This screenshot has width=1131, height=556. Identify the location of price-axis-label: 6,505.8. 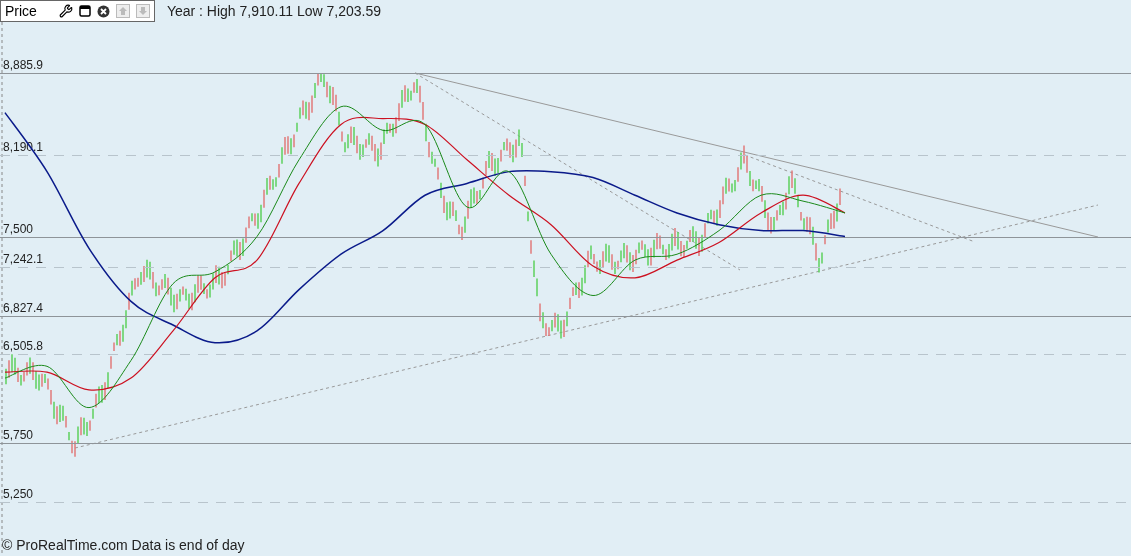
(23, 345).